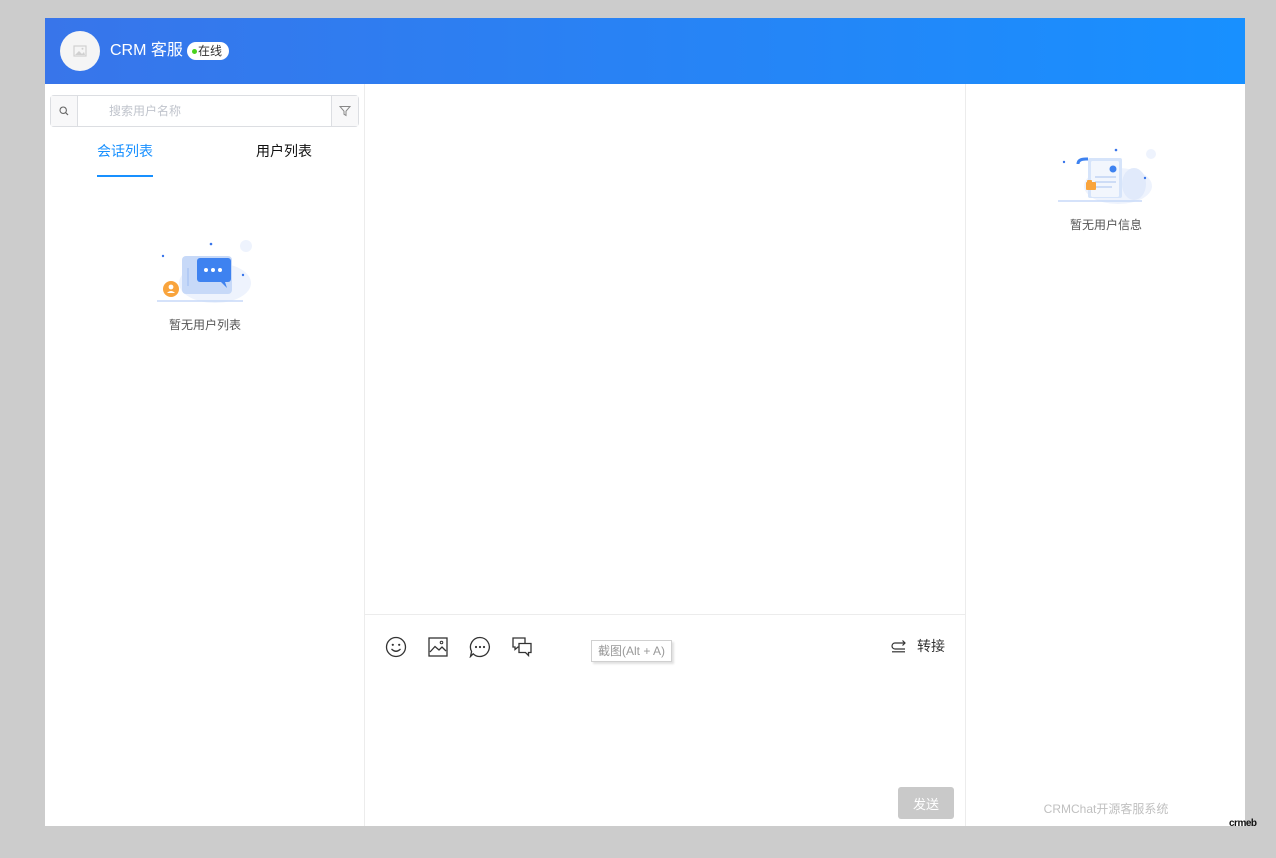  I want to click on status-label: 在线, so click(210, 51).